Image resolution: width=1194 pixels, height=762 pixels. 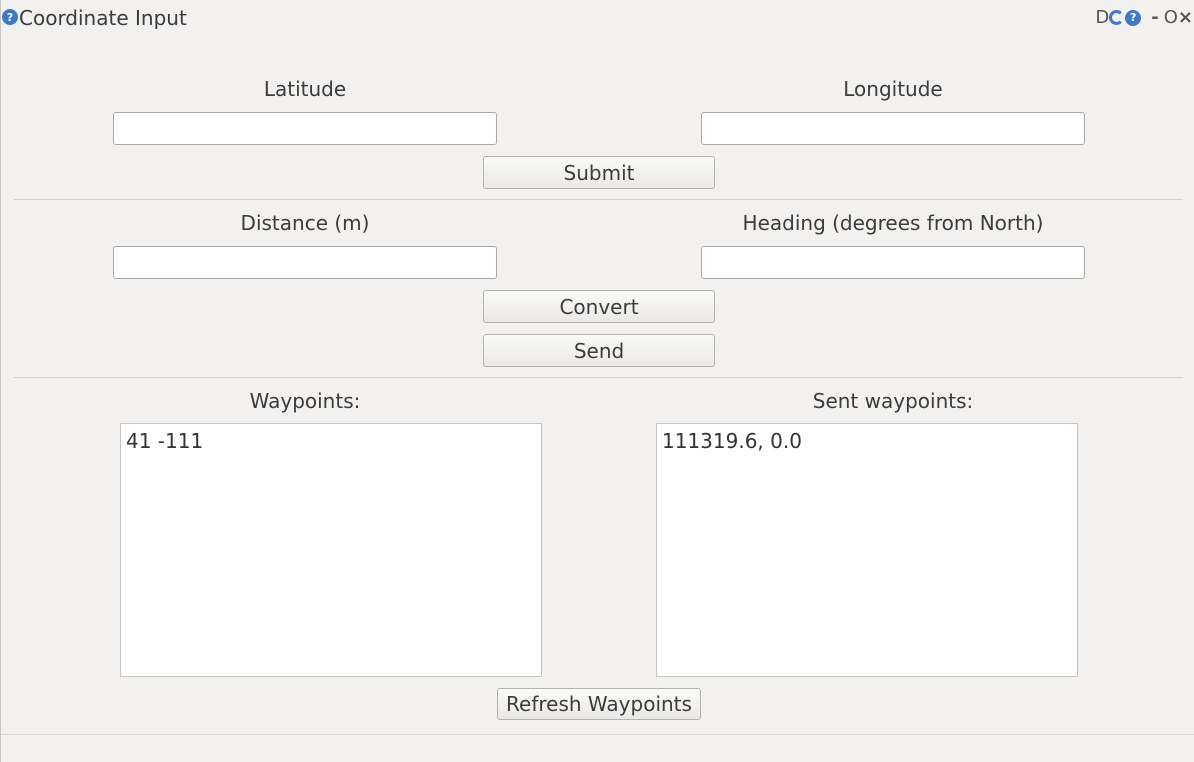 I want to click on longitude-input, so click(x=893, y=128).